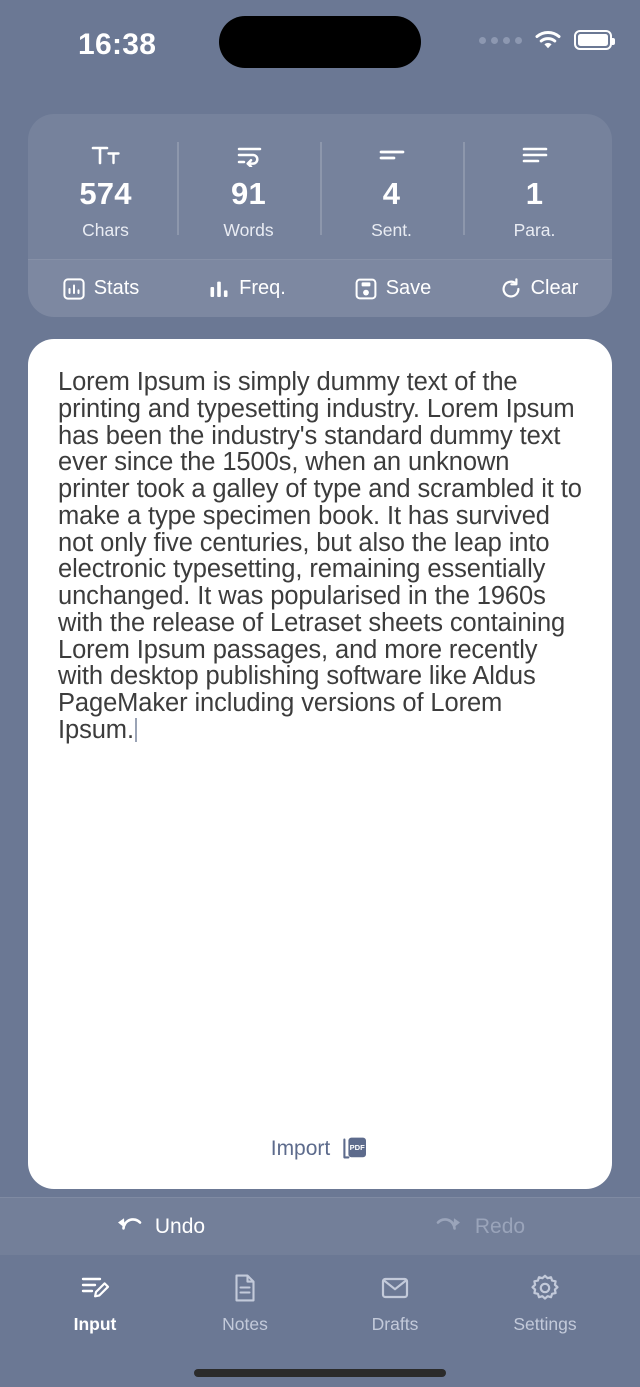 The width and height of the screenshot is (640, 1387). What do you see at coordinates (135, 729) in the screenshot?
I see `text-caret` at bounding box center [135, 729].